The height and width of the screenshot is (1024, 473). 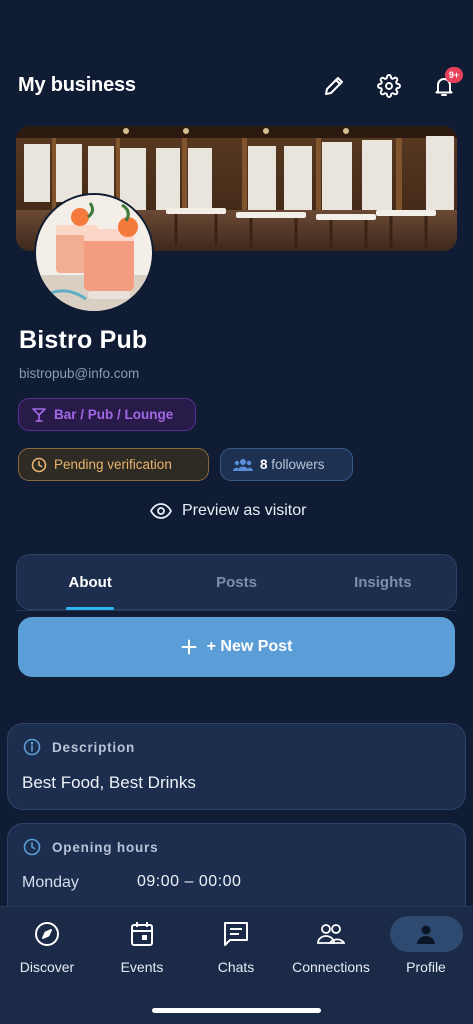 I want to click on followers-text: 8 followers, so click(x=292, y=464).